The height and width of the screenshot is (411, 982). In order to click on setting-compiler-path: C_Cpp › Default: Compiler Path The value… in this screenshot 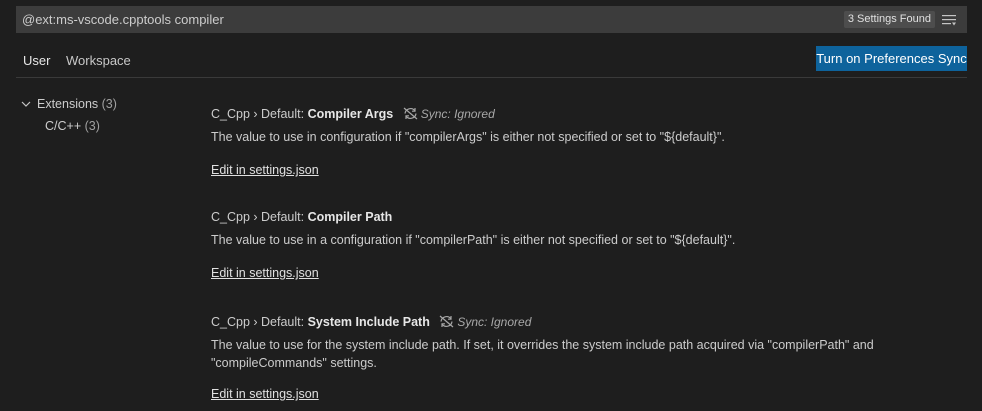, I will do `click(581, 245)`.